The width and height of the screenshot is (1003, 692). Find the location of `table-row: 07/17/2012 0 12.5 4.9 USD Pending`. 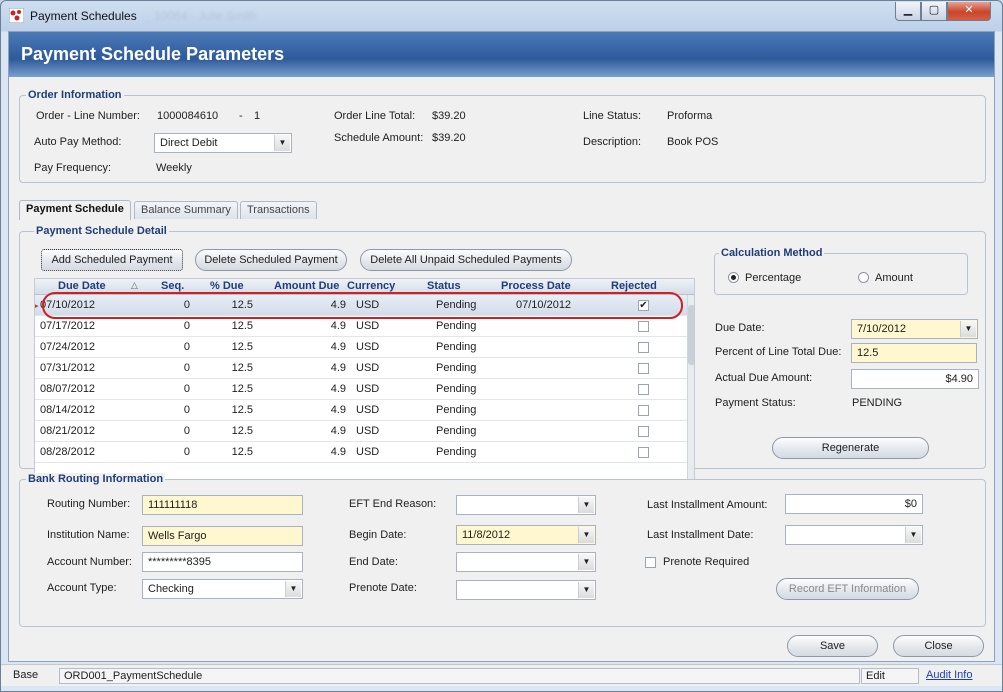

table-row: 07/17/2012 0 12.5 4.9 USD Pending is located at coordinates (361, 326).